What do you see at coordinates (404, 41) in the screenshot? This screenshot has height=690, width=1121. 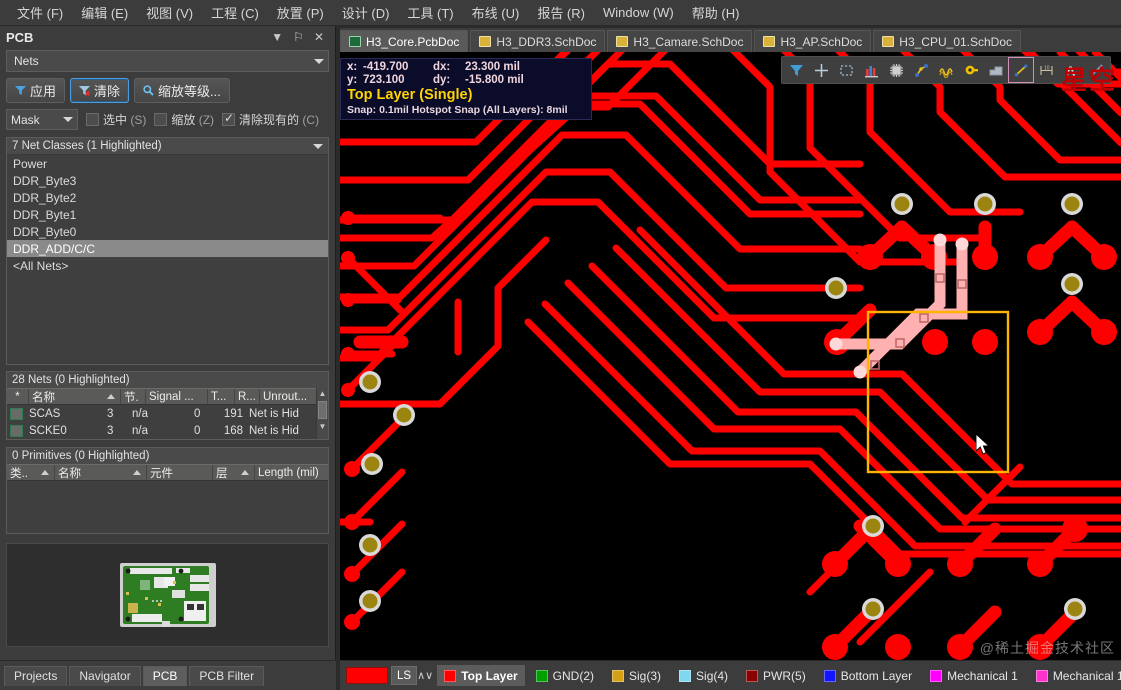 I see `doc-tab-pcb: H3_Core.PcbDoc` at bounding box center [404, 41].